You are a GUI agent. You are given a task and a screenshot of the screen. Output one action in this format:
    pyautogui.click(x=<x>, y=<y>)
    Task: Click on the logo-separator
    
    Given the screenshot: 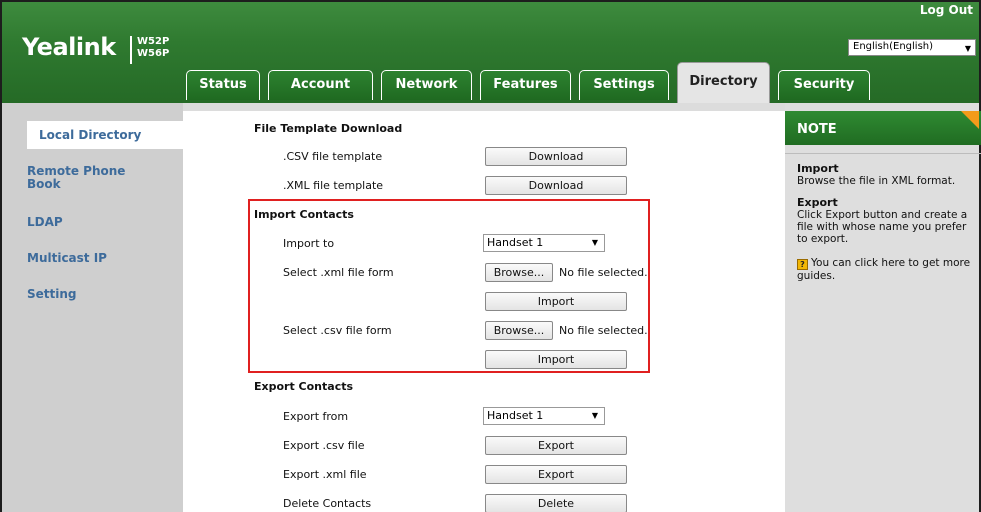 What is the action you would take?
    pyautogui.click(x=131, y=50)
    